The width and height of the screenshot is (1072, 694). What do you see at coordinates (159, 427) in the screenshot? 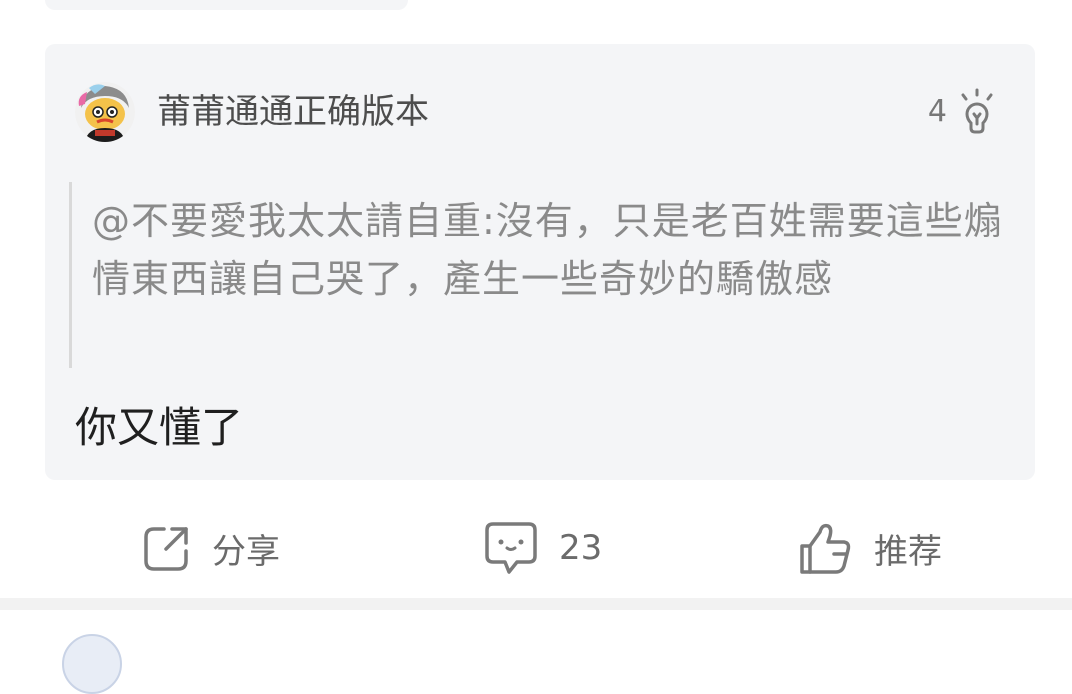
I see `reply-text: 你又懂了` at bounding box center [159, 427].